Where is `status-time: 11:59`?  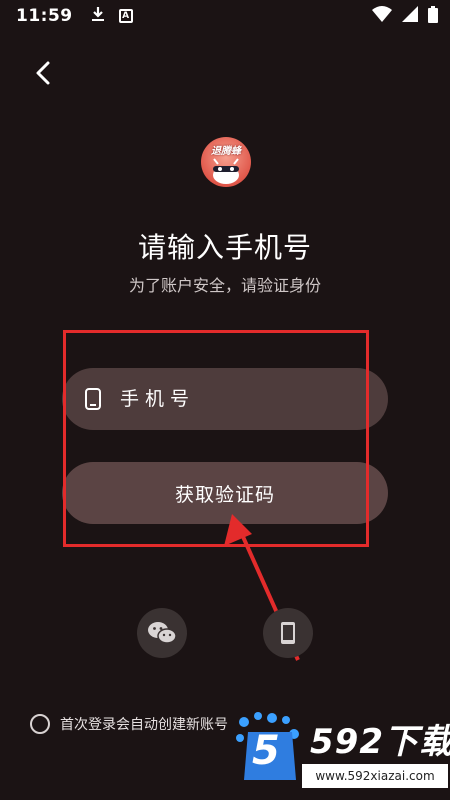 status-time: 11:59 is located at coordinates (44, 16).